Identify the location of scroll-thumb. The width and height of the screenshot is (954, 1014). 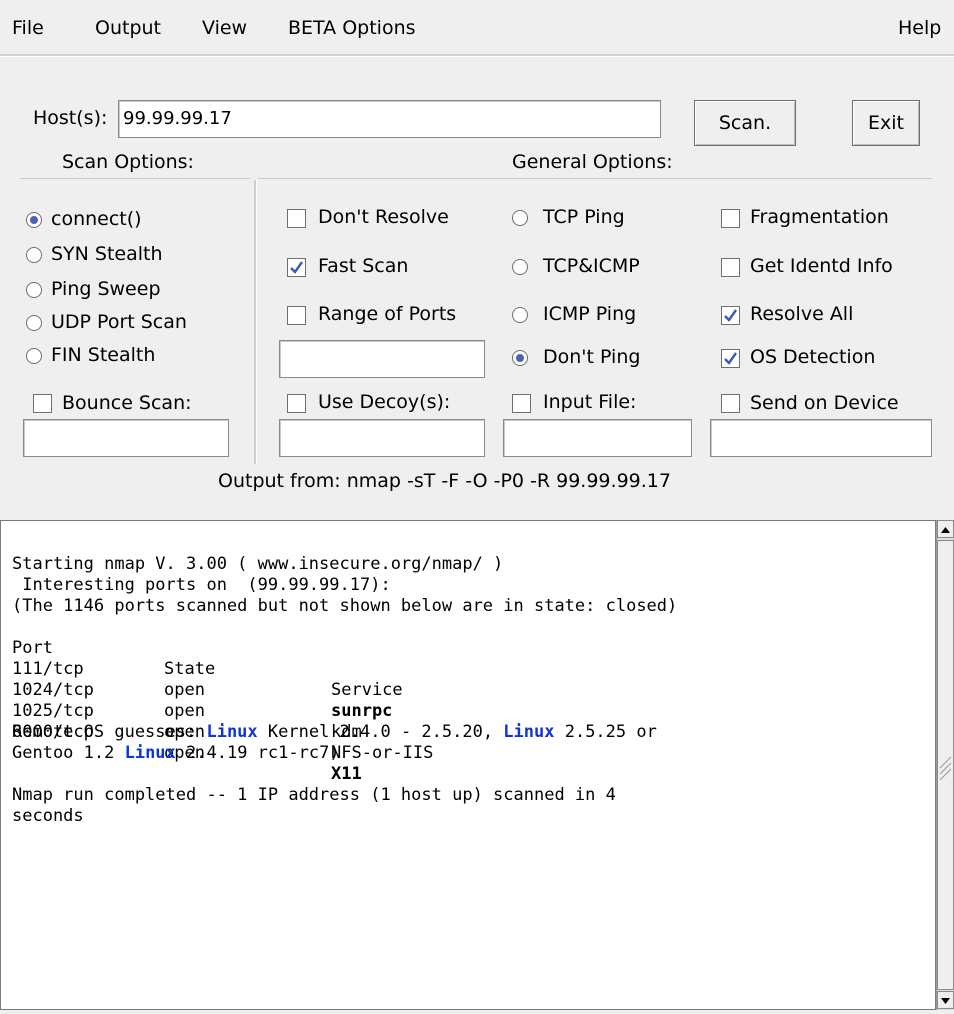
(945, 765).